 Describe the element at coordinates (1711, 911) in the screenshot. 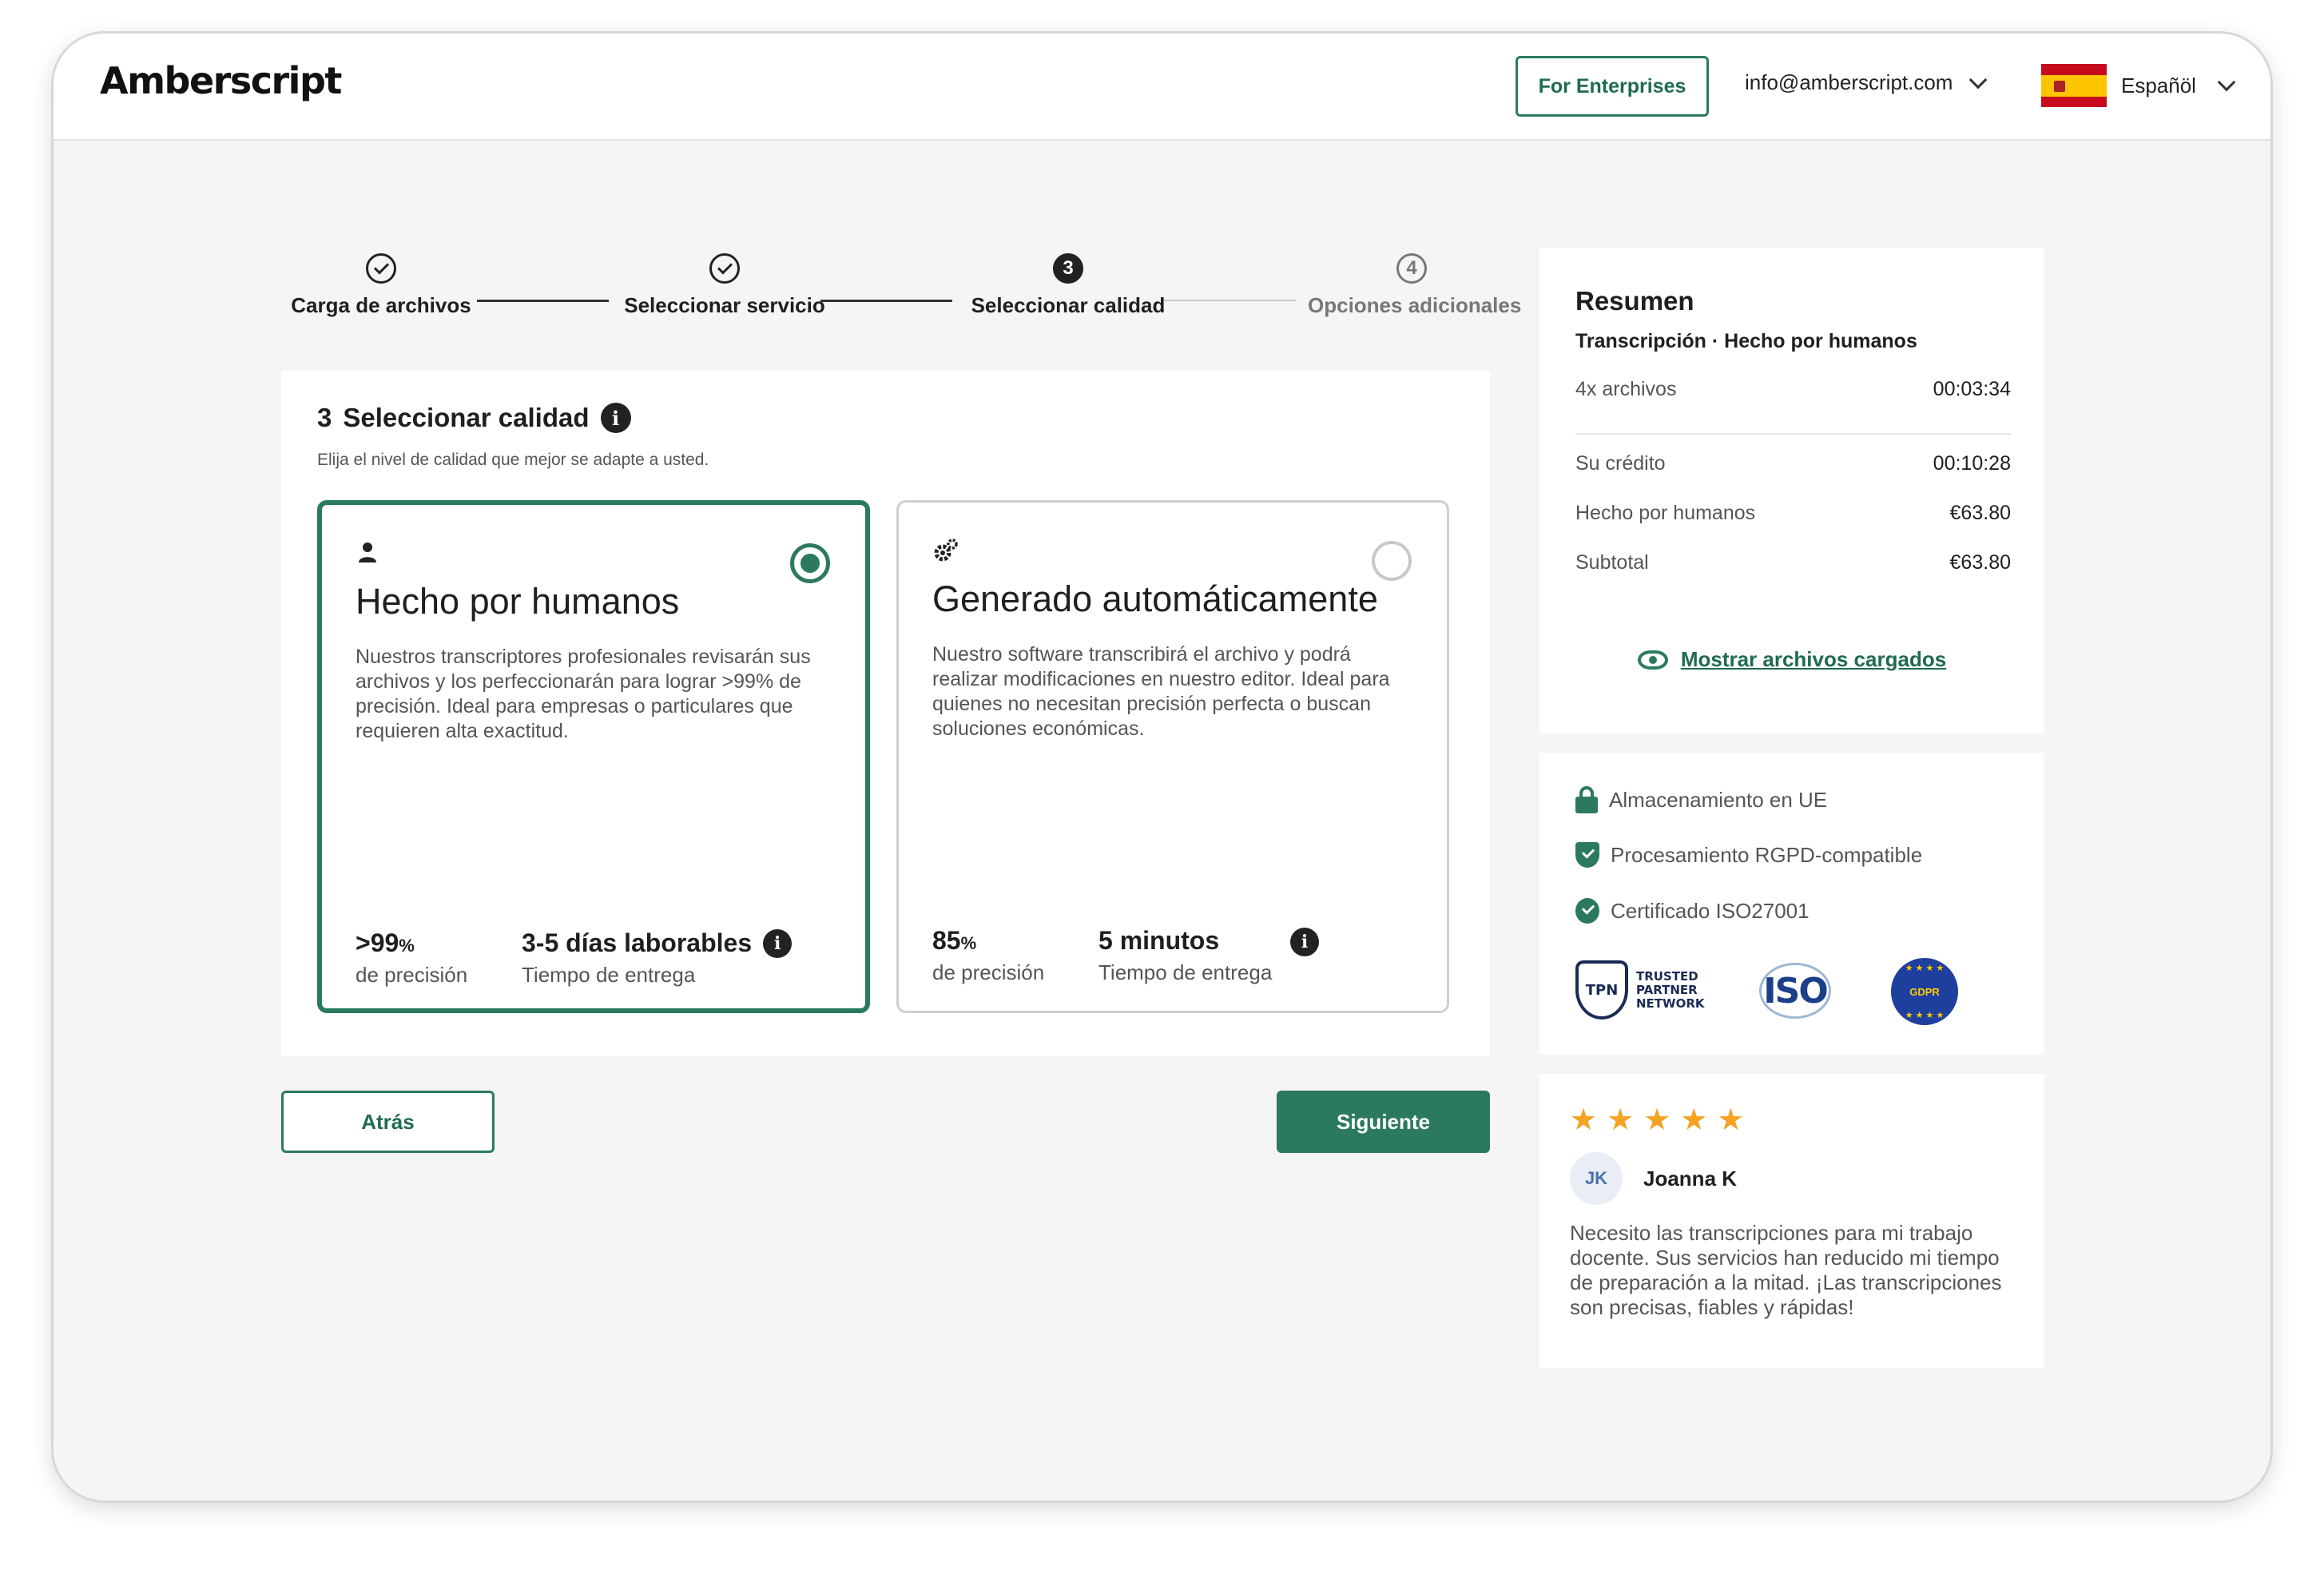

I see `trust-label: Certificado ISO27001` at that location.